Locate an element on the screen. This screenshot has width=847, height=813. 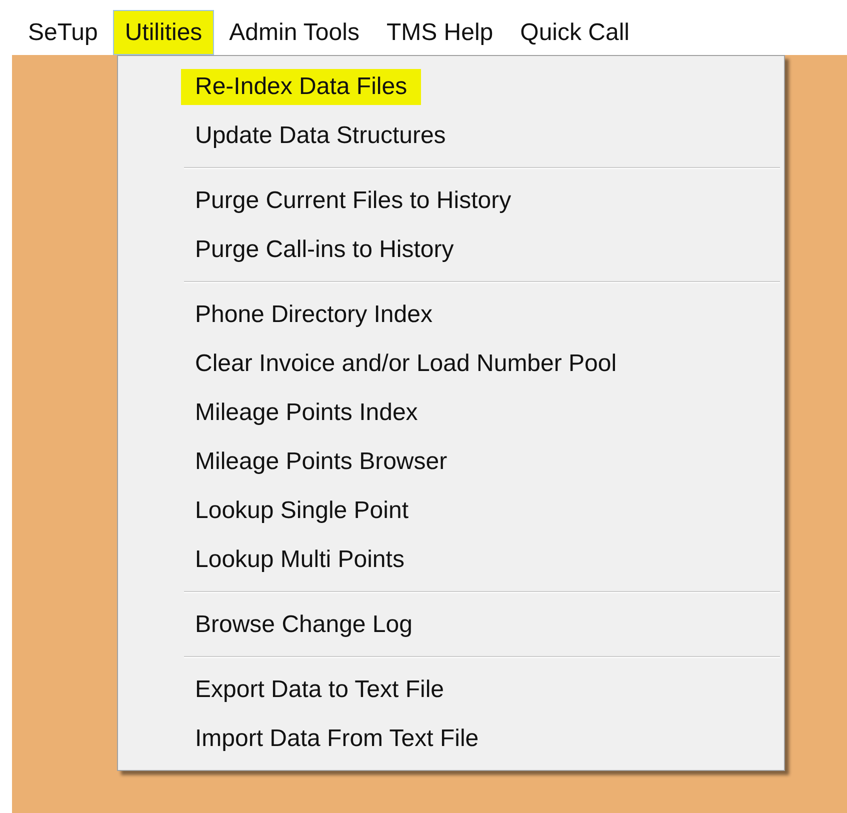
menu-item: Lookup Multi Points is located at coordinates (299, 560).